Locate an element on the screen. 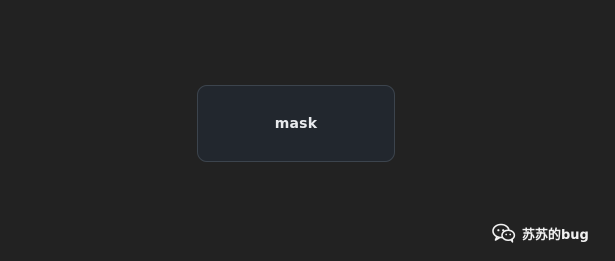 This screenshot has height=261, width=615. watermark: 苏苏的bug is located at coordinates (540, 233).